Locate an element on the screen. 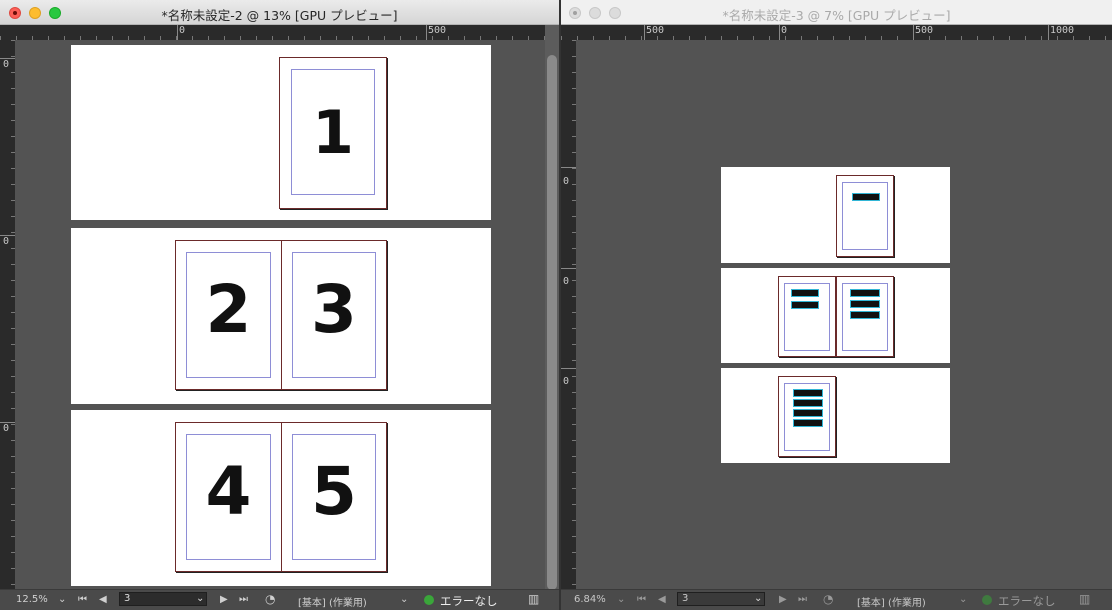 The height and width of the screenshot is (610, 1112). page-number-3: 3 is located at coordinates (334, 309).